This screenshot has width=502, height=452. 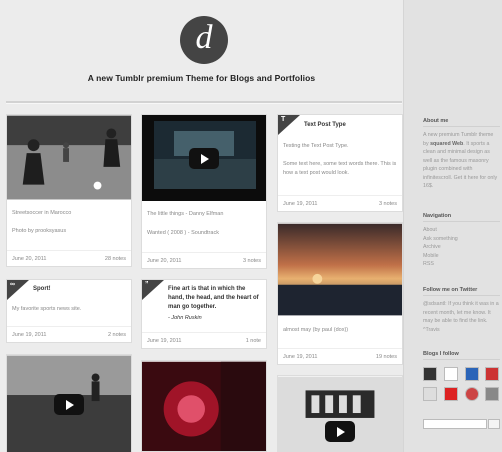 I want to click on nav-item-about: About, so click(x=461, y=230).